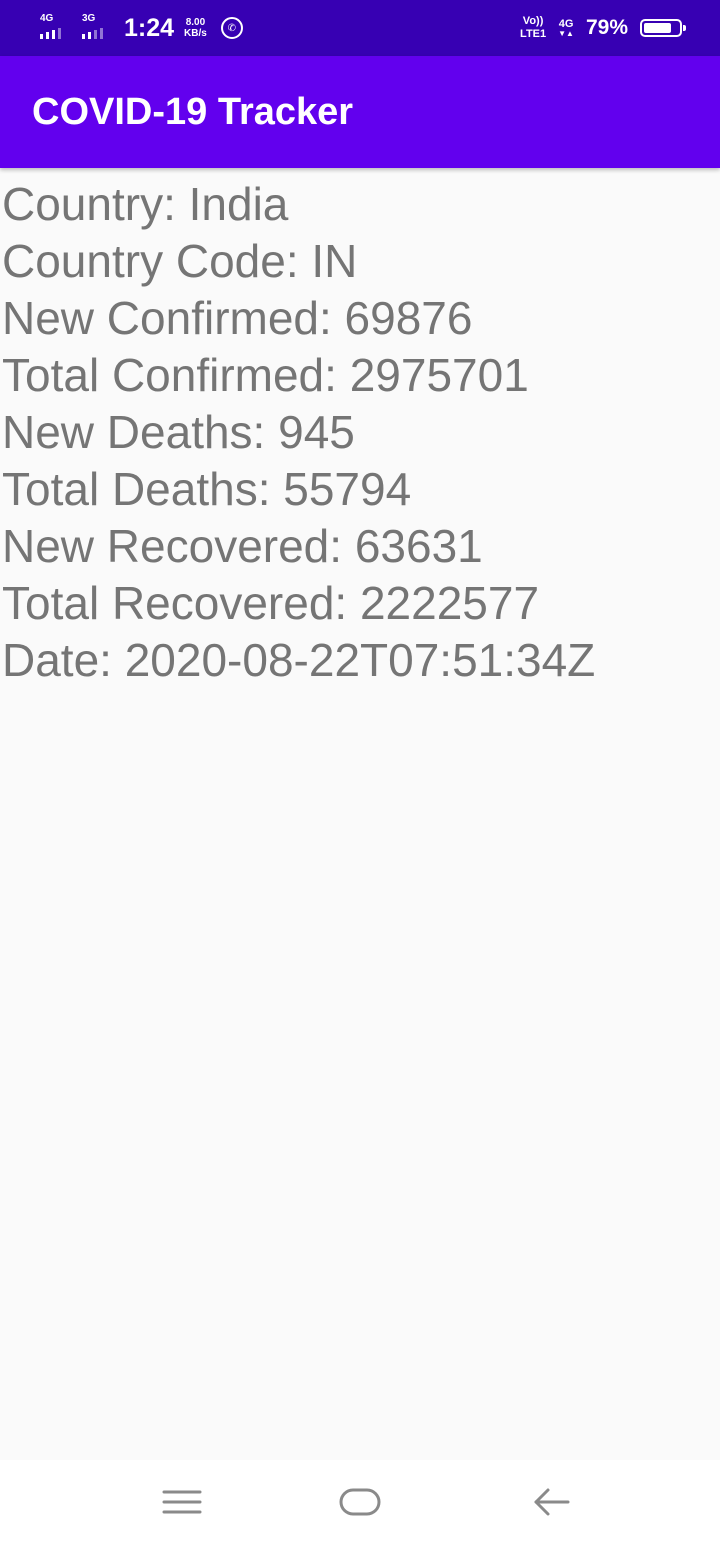 This screenshot has width=720, height=1544. What do you see at coordinates (96, 28) in the screenshot?
I see `sim2-signal-icon: 3G` at bounding box center [96, 28].